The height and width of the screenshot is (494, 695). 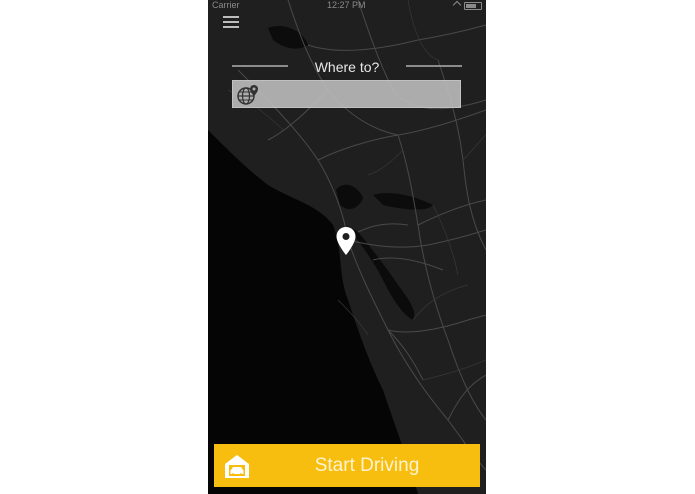 I want to click on status-time: 12:27 PM, so click(x=346, y=5).